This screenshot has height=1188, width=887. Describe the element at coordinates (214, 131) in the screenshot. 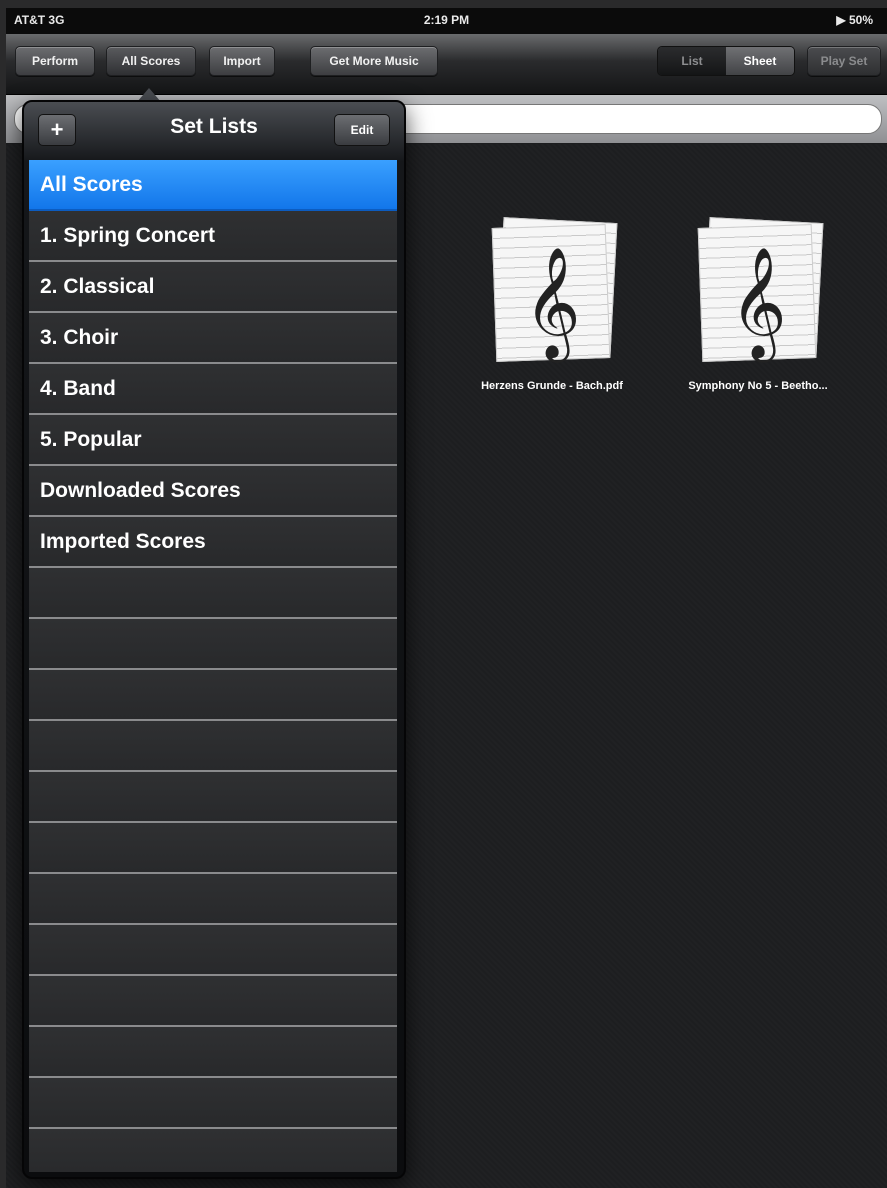

I see `popover-header: + Set Lists Edit` at that location.